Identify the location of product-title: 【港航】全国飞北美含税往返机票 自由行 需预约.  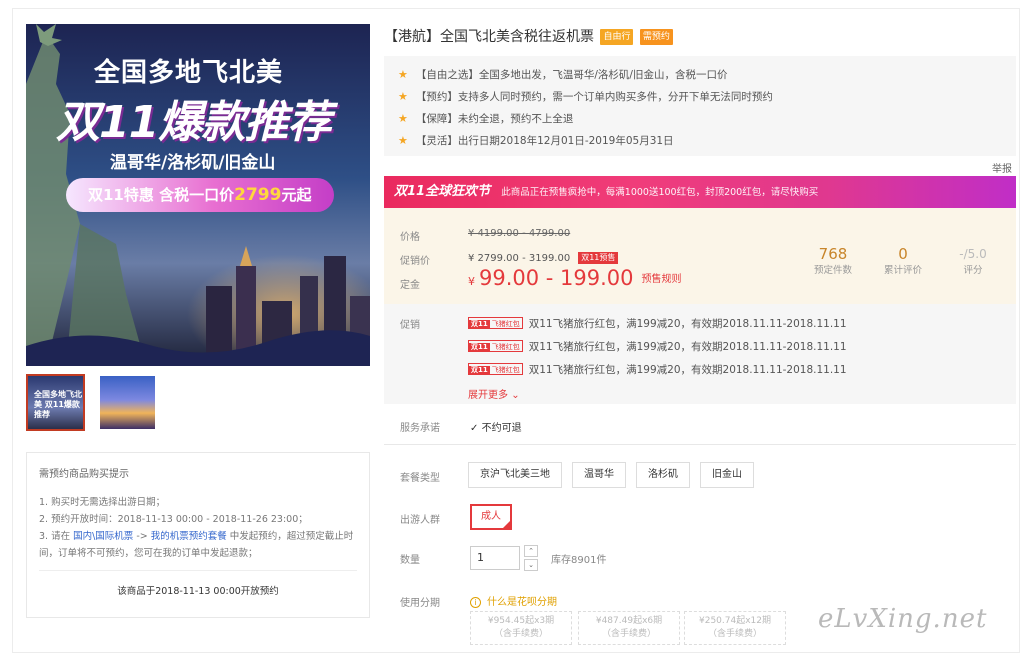
(528, 36).